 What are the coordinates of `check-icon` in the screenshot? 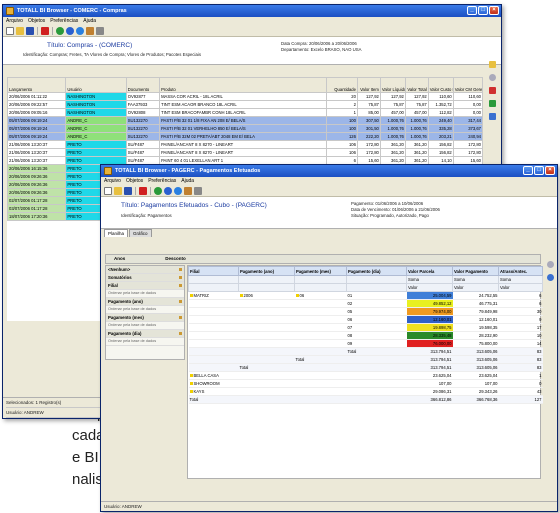 It's located at (492, 103).